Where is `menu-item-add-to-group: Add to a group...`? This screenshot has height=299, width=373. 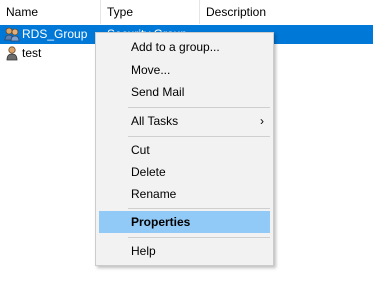
menu-item-add-to-group: Add to a group... is located at coordinates (184, 47).